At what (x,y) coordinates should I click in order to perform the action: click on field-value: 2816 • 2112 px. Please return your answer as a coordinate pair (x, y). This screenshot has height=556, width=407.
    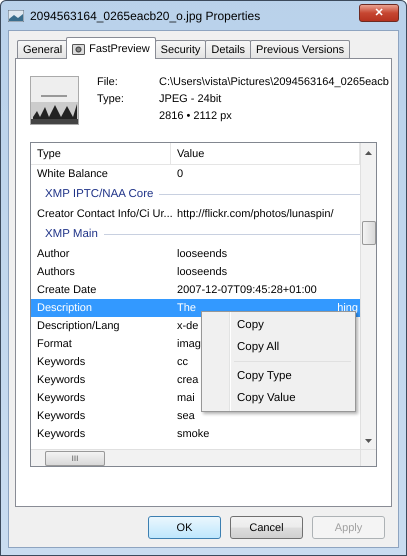
    Looking at the image, I should click on (196, 116).